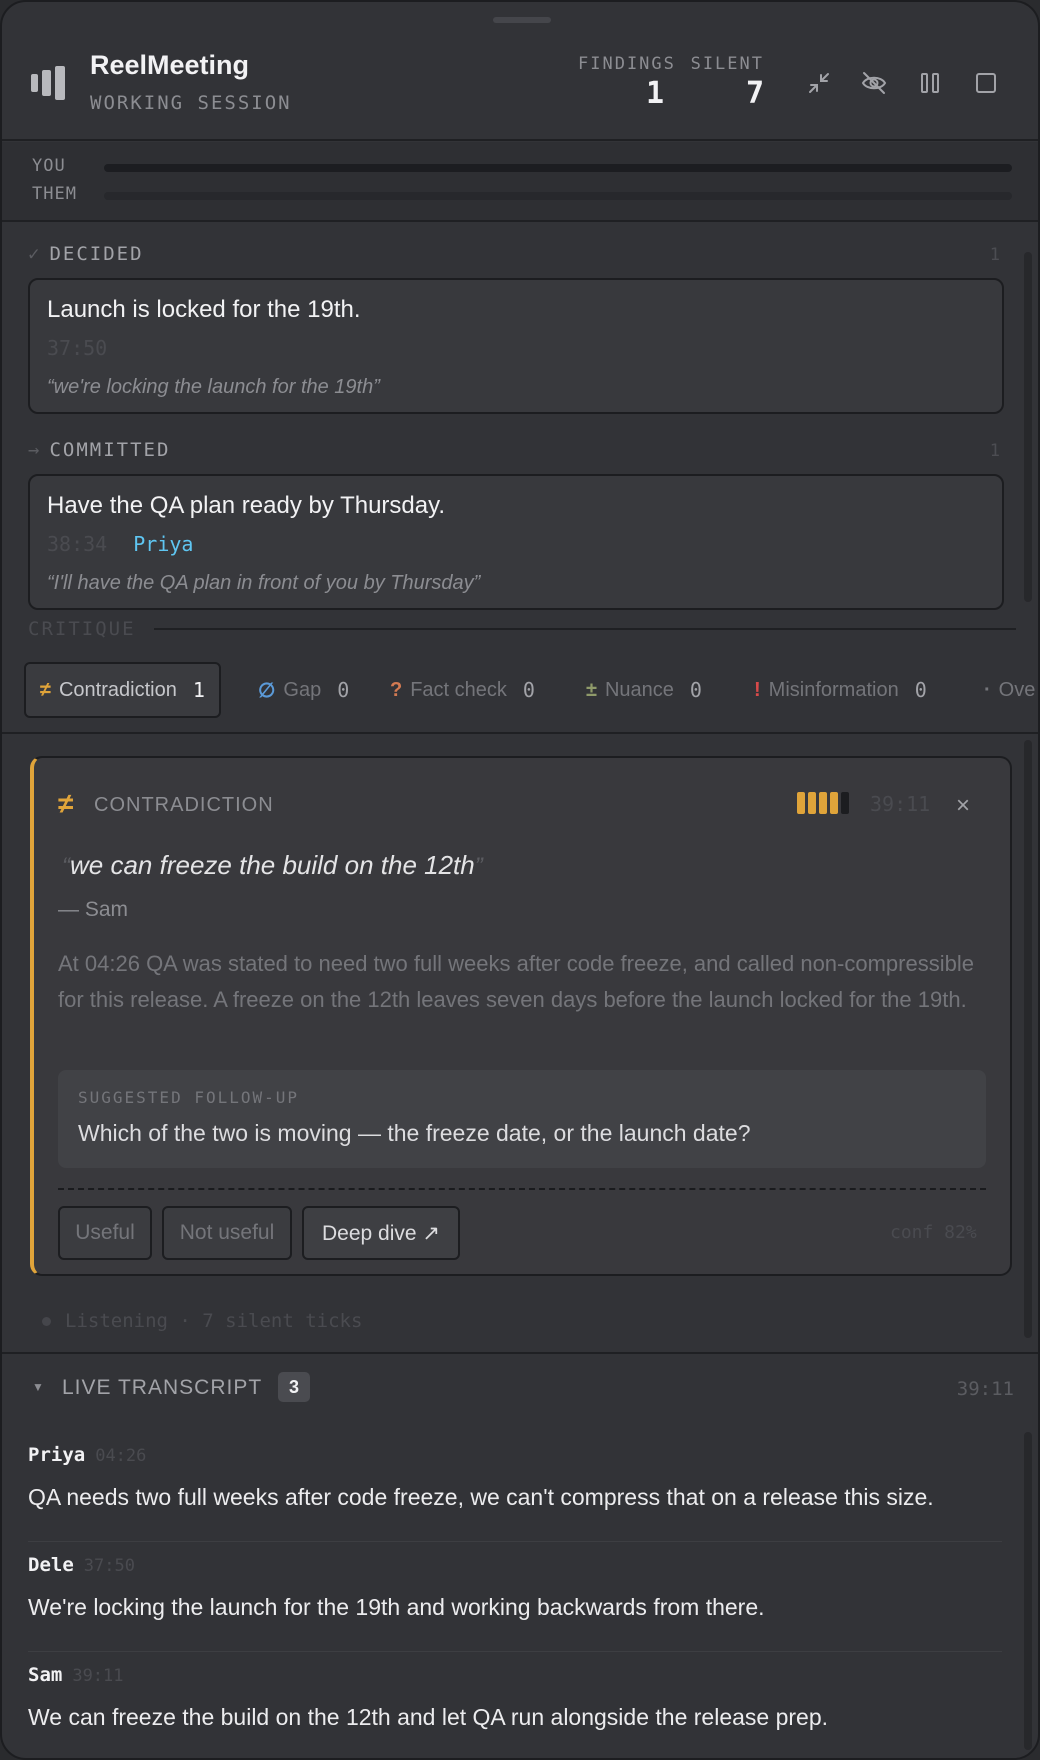 The height and width of the screenshot is (1760, 1040). Describe the element at coordinates (66, 803) in the screenshot. I see `not-equal-icon: ≠` at that location.